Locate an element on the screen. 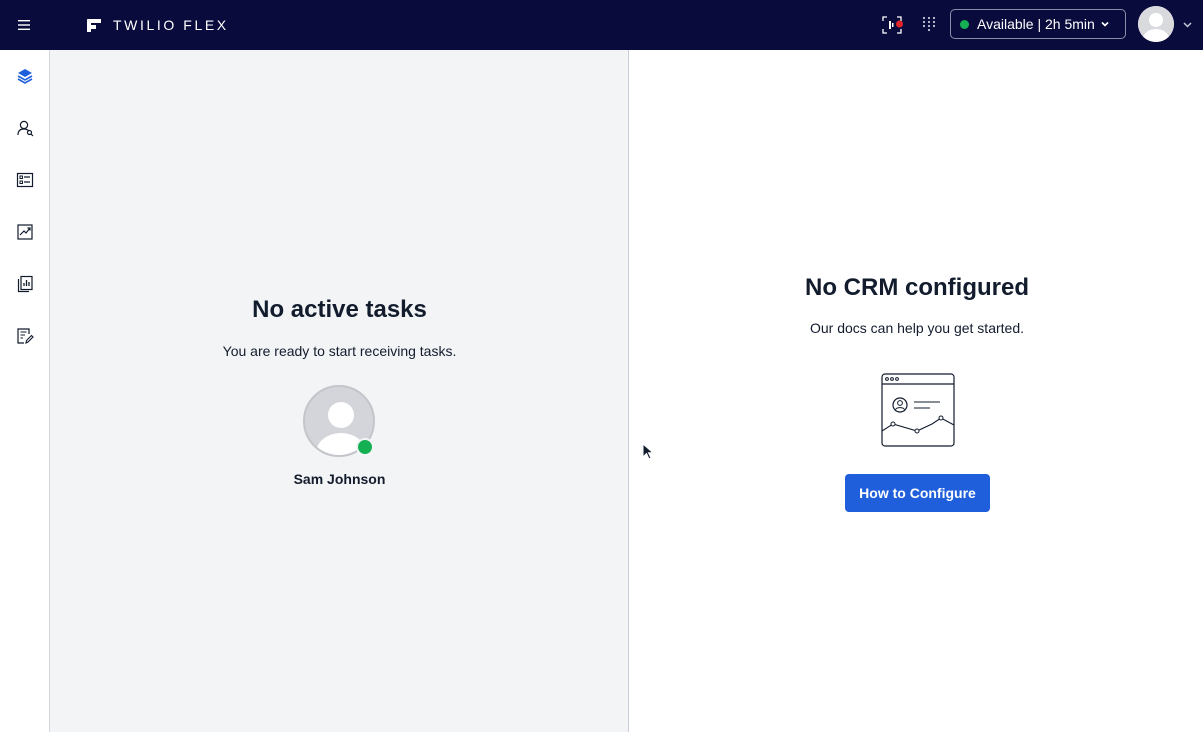 This screenshot has height=732, width=1203. menu-icon is located at coordinates (24, 25).